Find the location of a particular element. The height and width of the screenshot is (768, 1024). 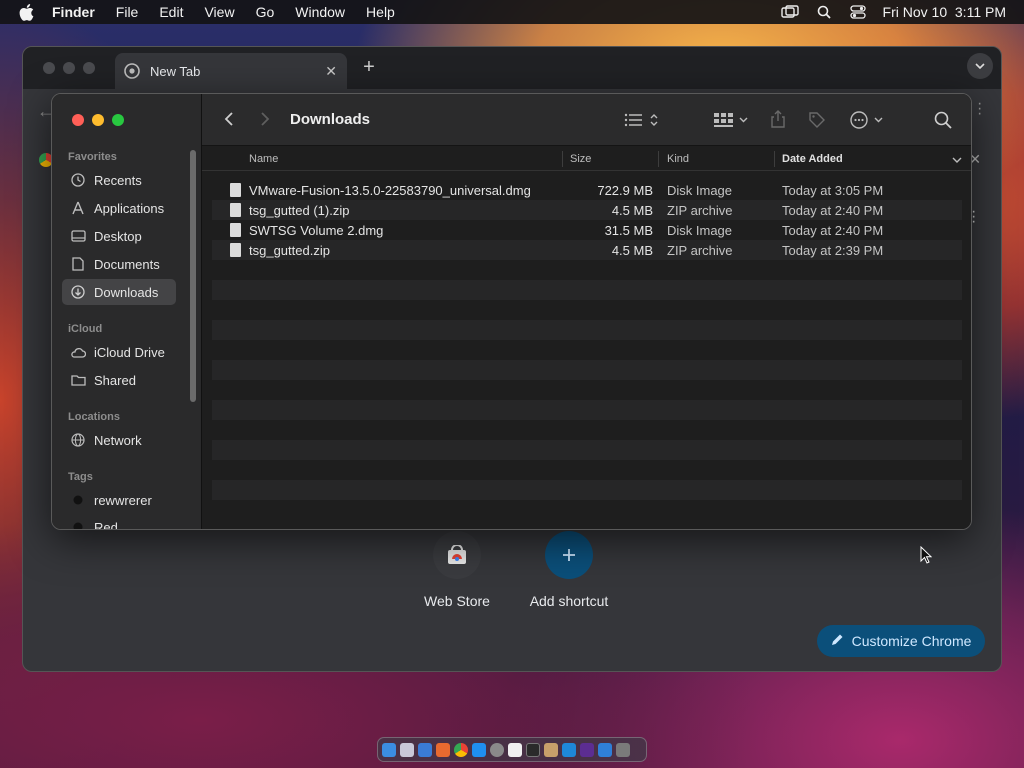

sidebar-item-network: Network is located at coordinates (119, 440).